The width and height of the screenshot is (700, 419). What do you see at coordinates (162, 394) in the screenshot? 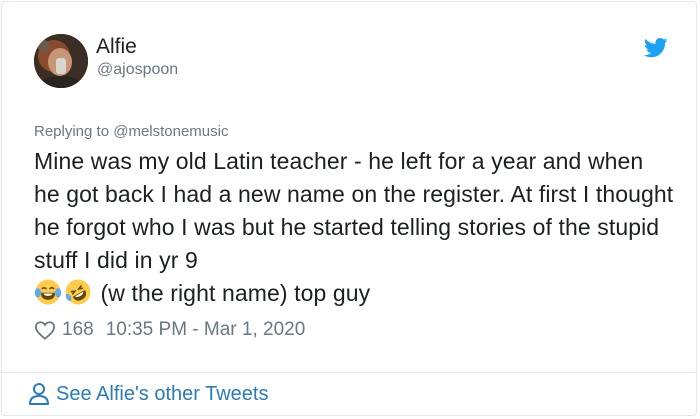
I see `see-other-tweets-label: See Alfie's other Tweets` at bounding box center [162, 394].